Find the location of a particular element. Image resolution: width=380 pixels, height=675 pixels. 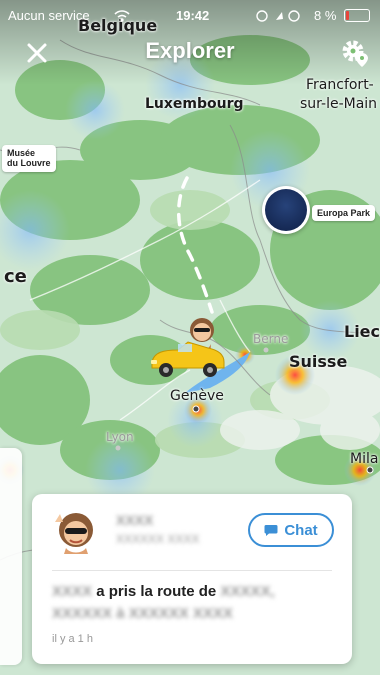

map-label-luxembourg: Luxembourg is located at coordinates (194, 104).